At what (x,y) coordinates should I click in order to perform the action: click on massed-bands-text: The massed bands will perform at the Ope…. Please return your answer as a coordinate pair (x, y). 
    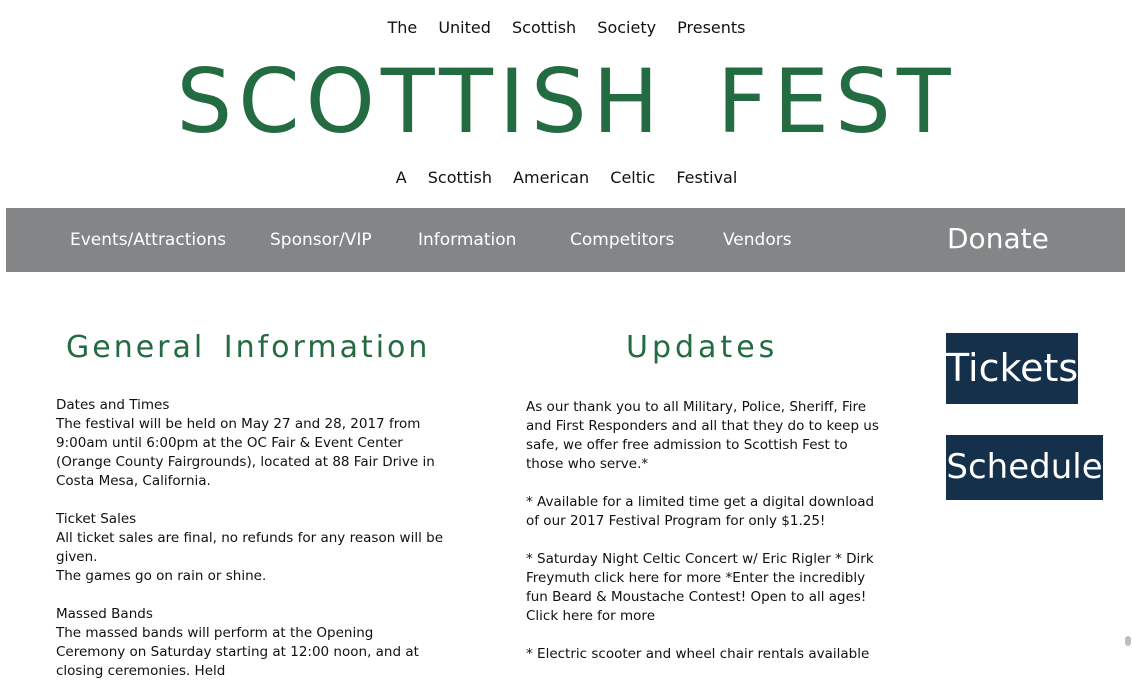
    Looking at the image, I should click on (237, 652).